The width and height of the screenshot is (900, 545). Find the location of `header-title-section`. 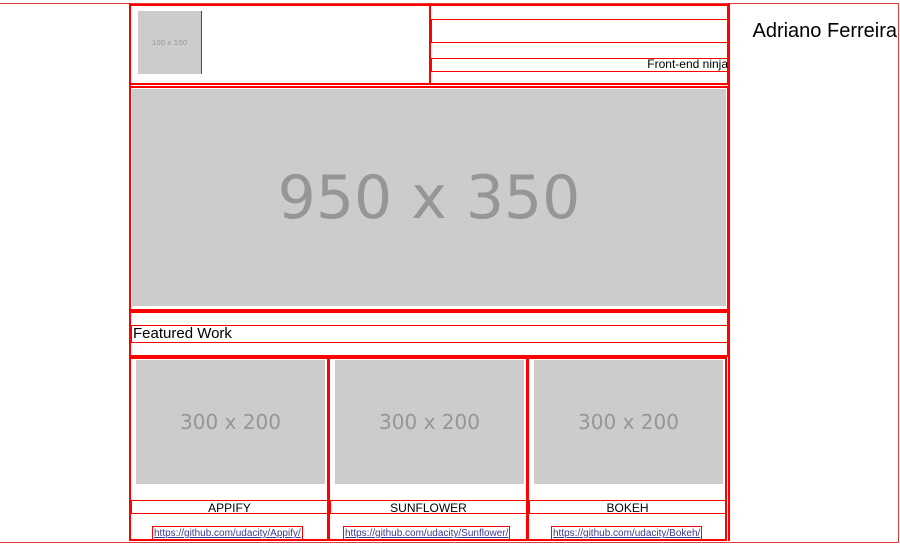

header-title-section is located at coordinates (579, 44).